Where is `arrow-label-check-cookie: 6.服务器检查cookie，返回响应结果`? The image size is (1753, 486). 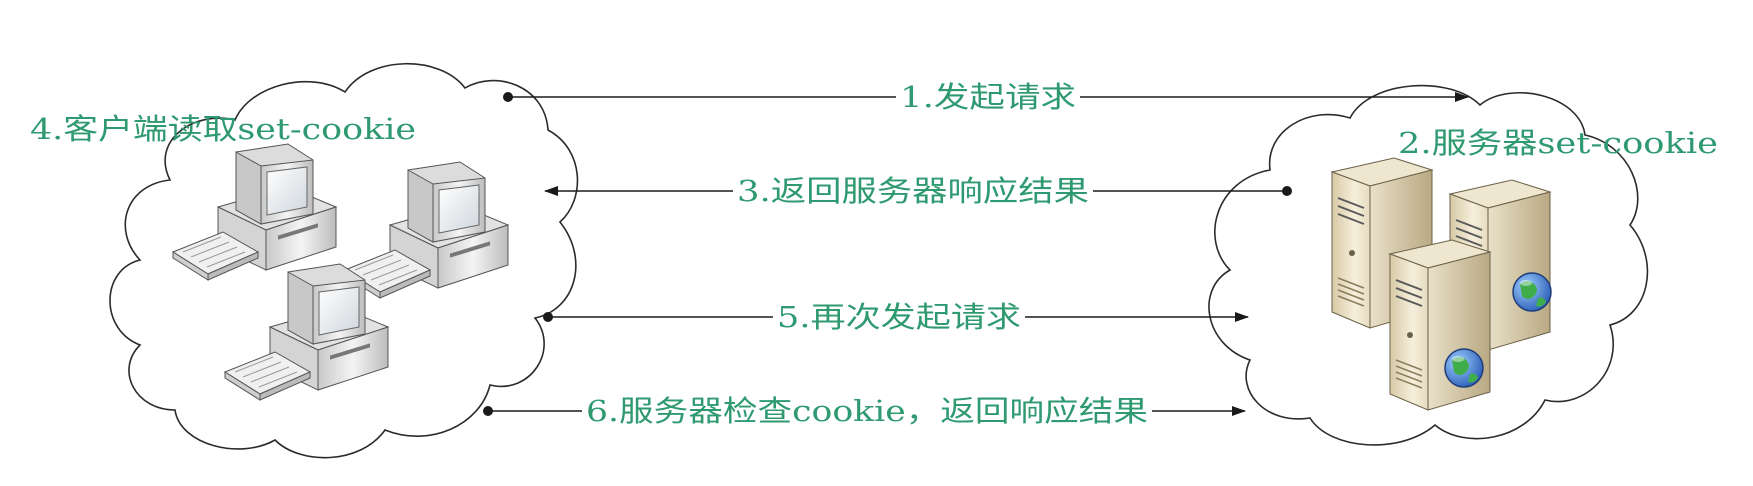 arrow-label-check-cookie: 6.服务器检查cookie，返回响应结果 is located at coordinates (867, 411).